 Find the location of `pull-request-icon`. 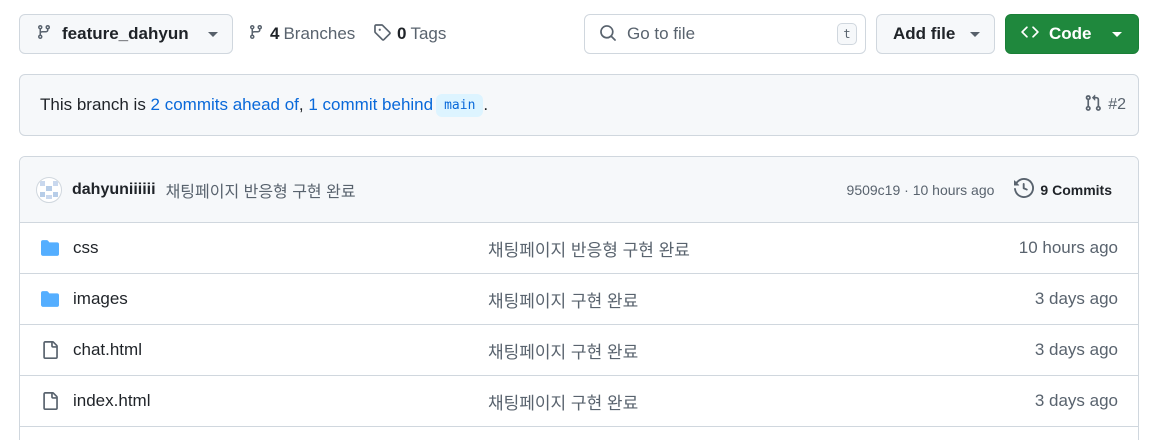

pull-request-icon is located at coordinates (1093, 105).